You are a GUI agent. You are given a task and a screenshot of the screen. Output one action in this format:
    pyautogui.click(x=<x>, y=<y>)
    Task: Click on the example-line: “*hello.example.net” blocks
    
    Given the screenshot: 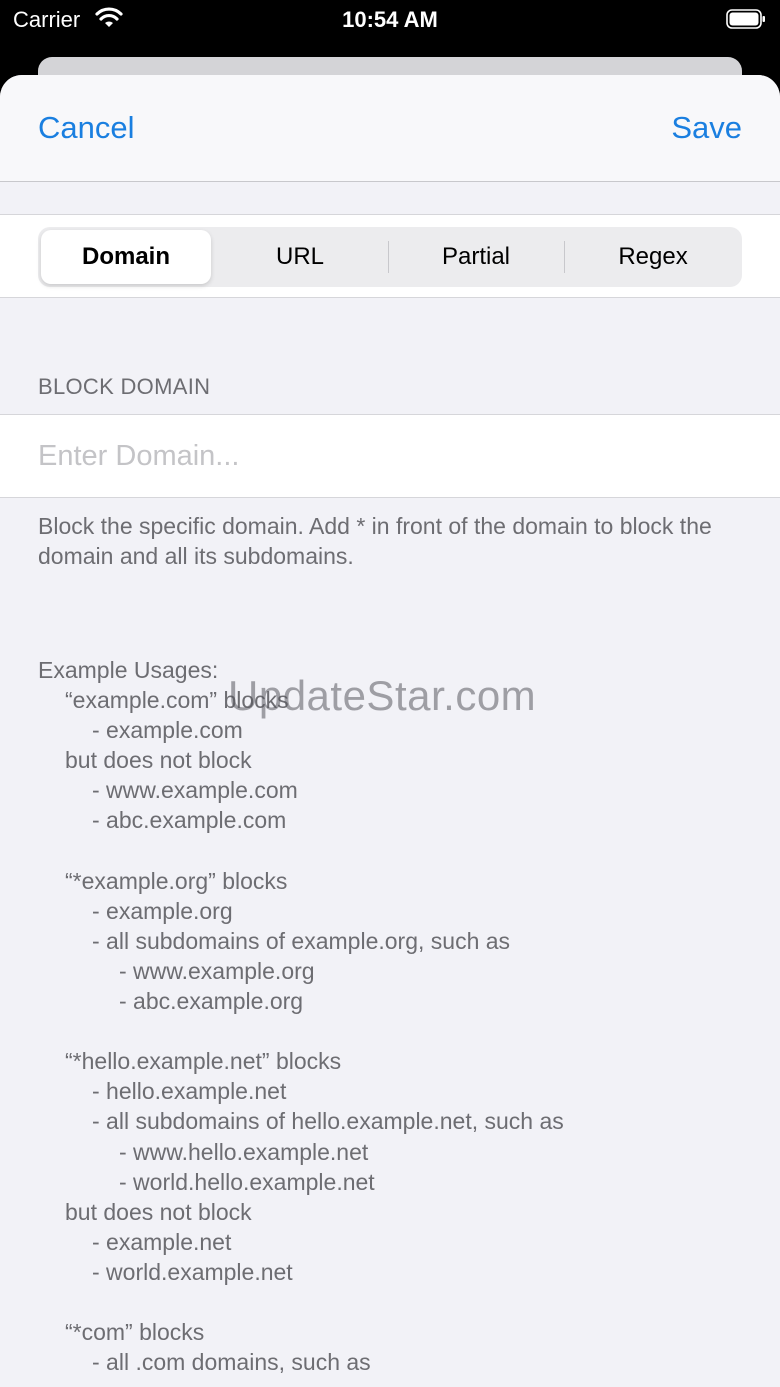 What is the action you would take?
    pyautogui.click(x=203, y=1061)
    